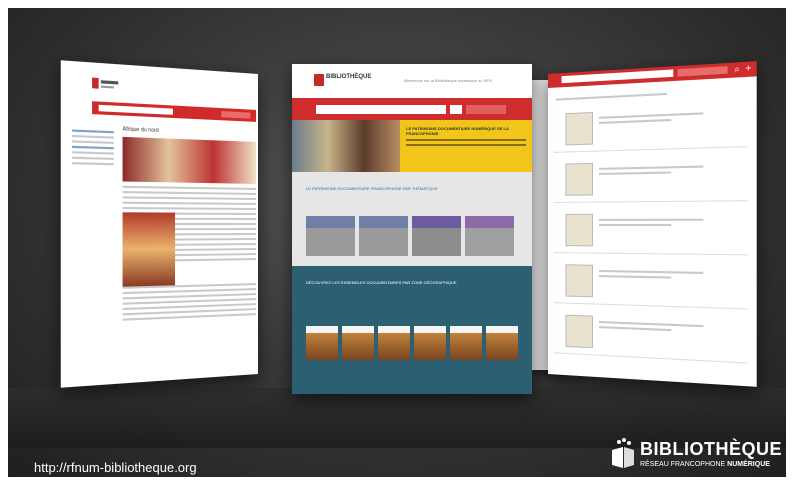  Describe the element at coordinates (711, 449) in the screenshot. I see `brand-title: BIBLIOTHÈQUE` at that location.